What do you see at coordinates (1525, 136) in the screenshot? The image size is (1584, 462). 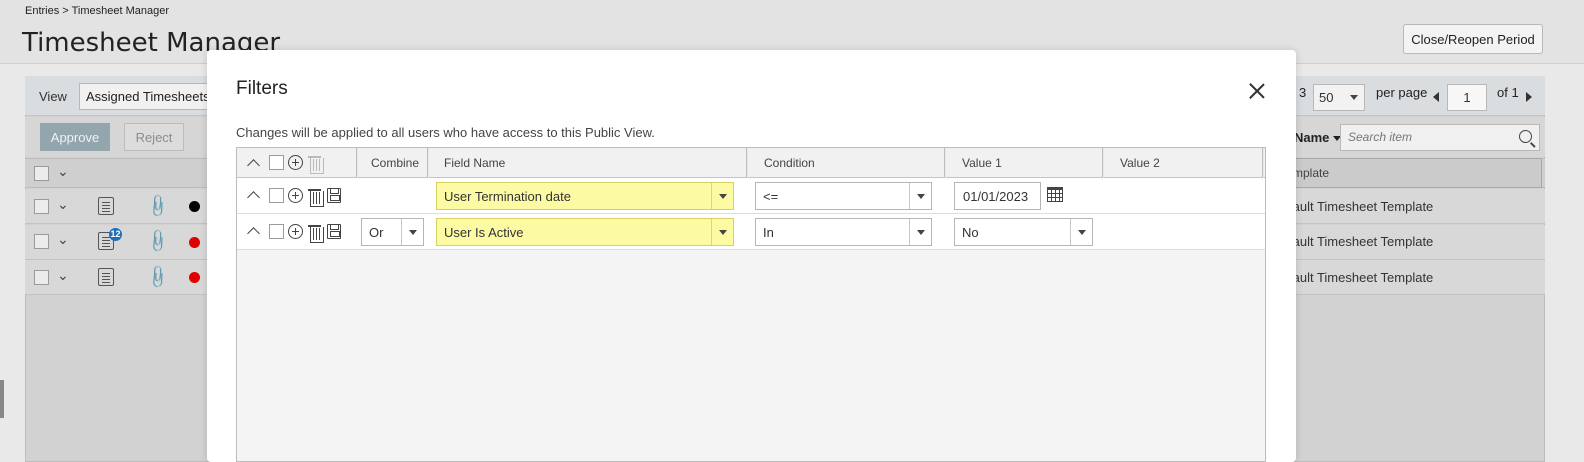 I see `search-icon` at bounding box center [1525, 136].